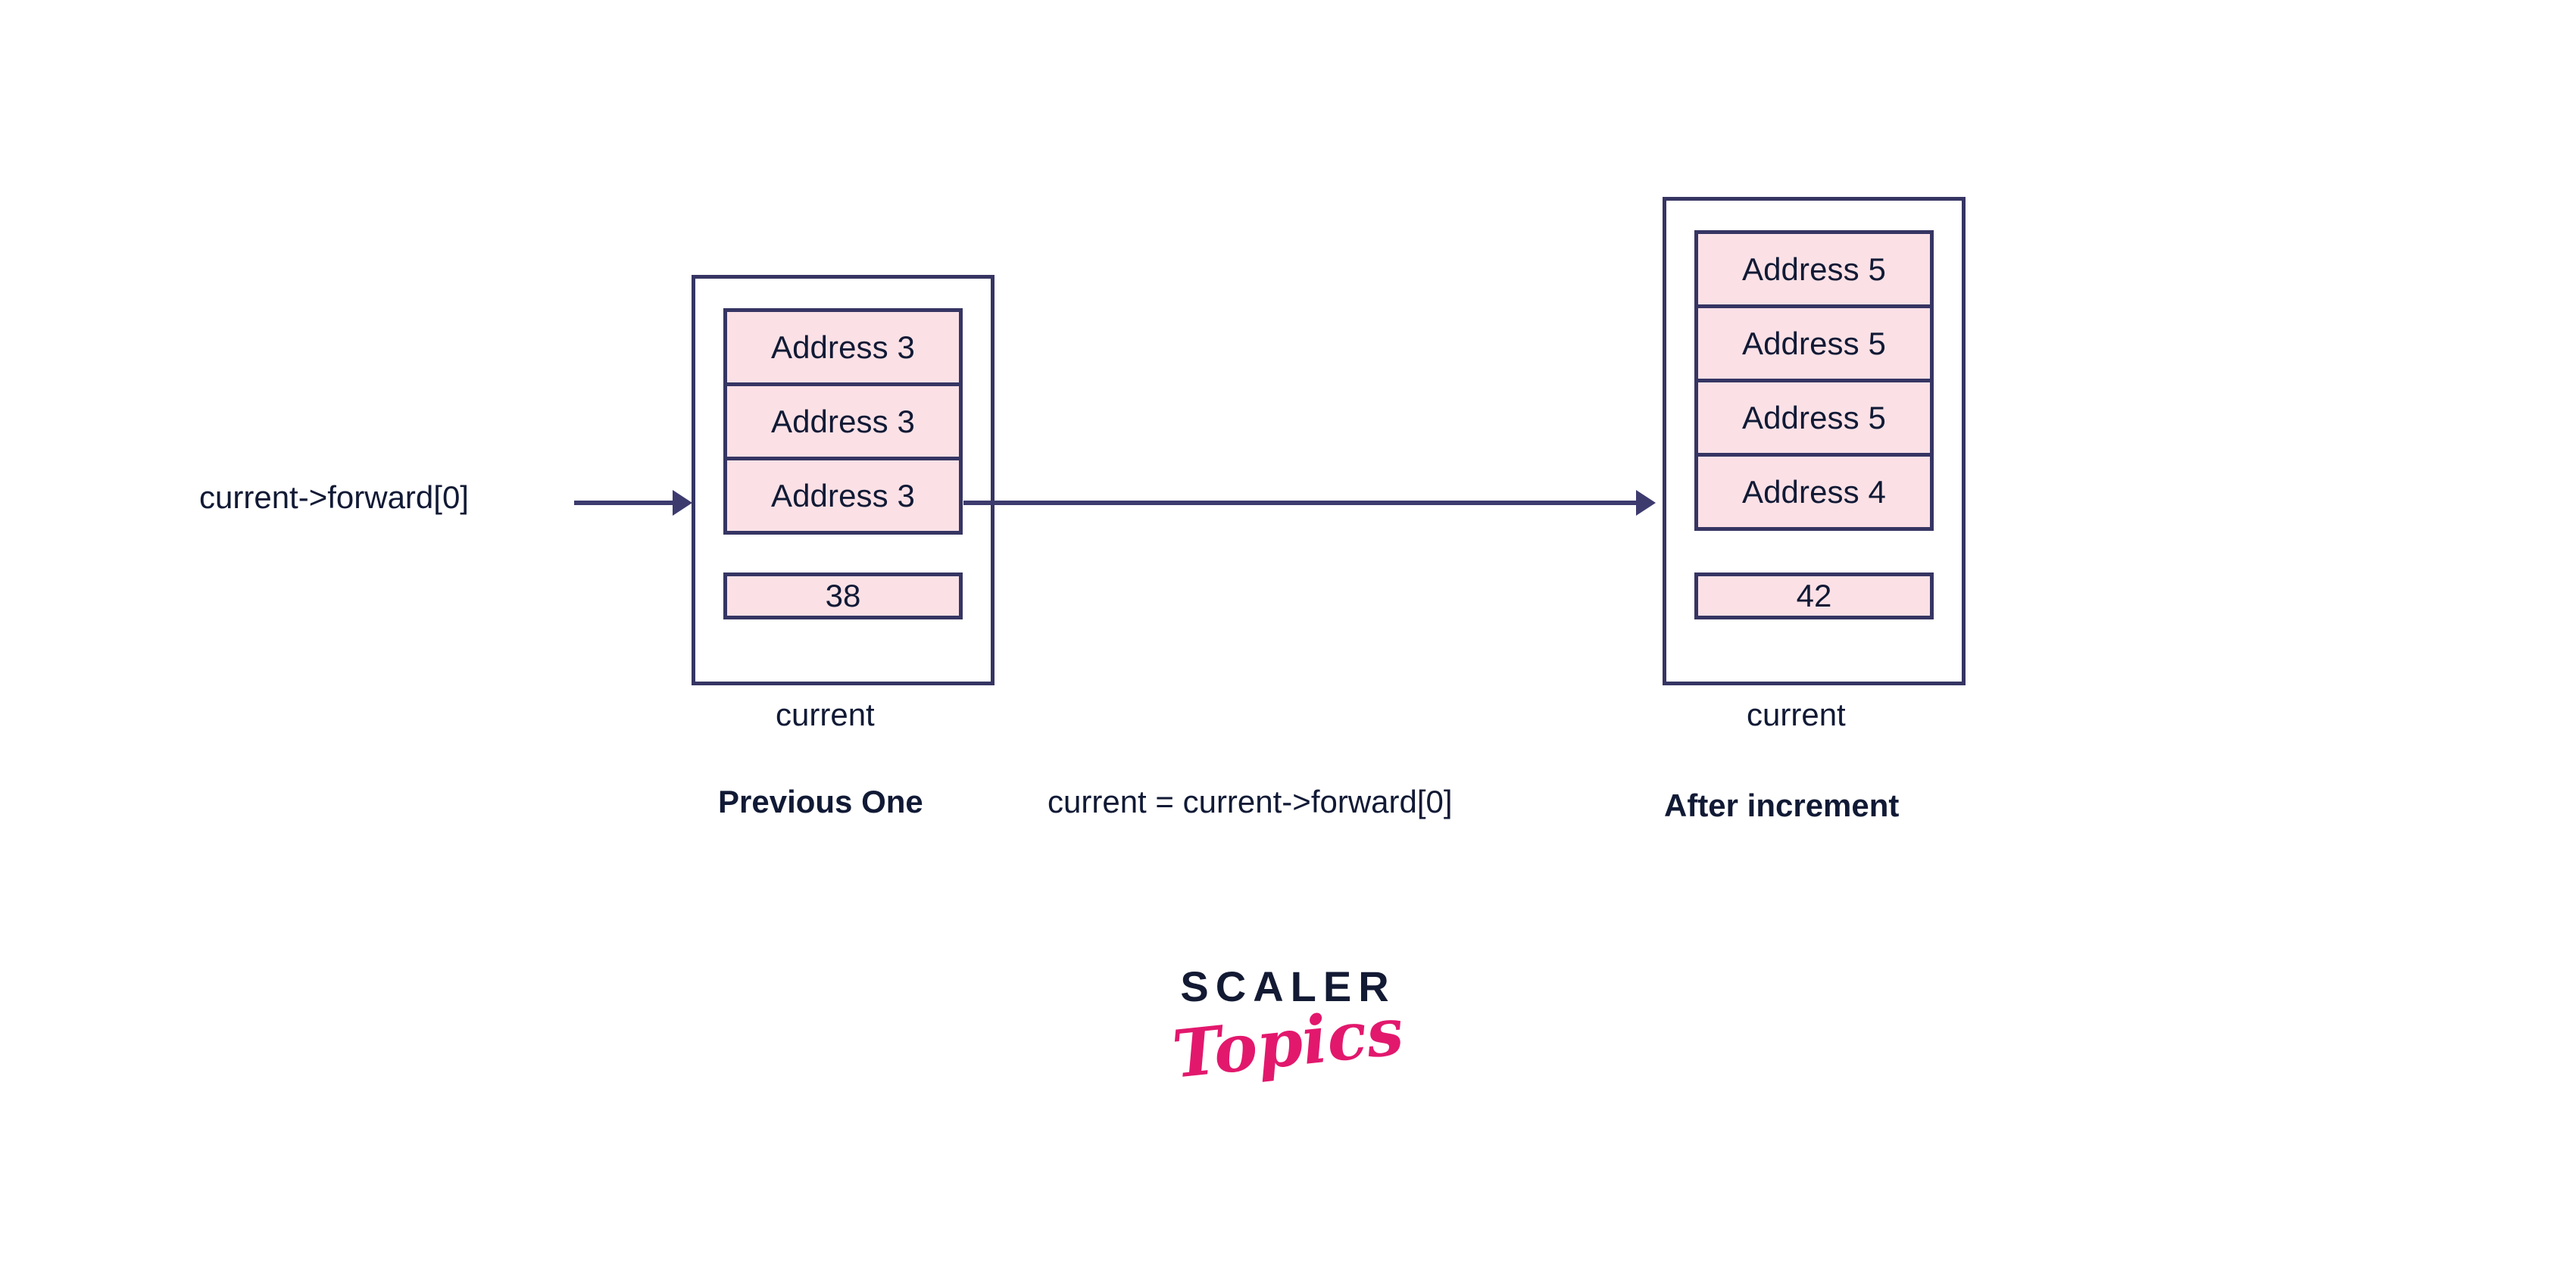  I want to click on scaler-topics-logo: SCALER Topics, so click(1288, 1029).